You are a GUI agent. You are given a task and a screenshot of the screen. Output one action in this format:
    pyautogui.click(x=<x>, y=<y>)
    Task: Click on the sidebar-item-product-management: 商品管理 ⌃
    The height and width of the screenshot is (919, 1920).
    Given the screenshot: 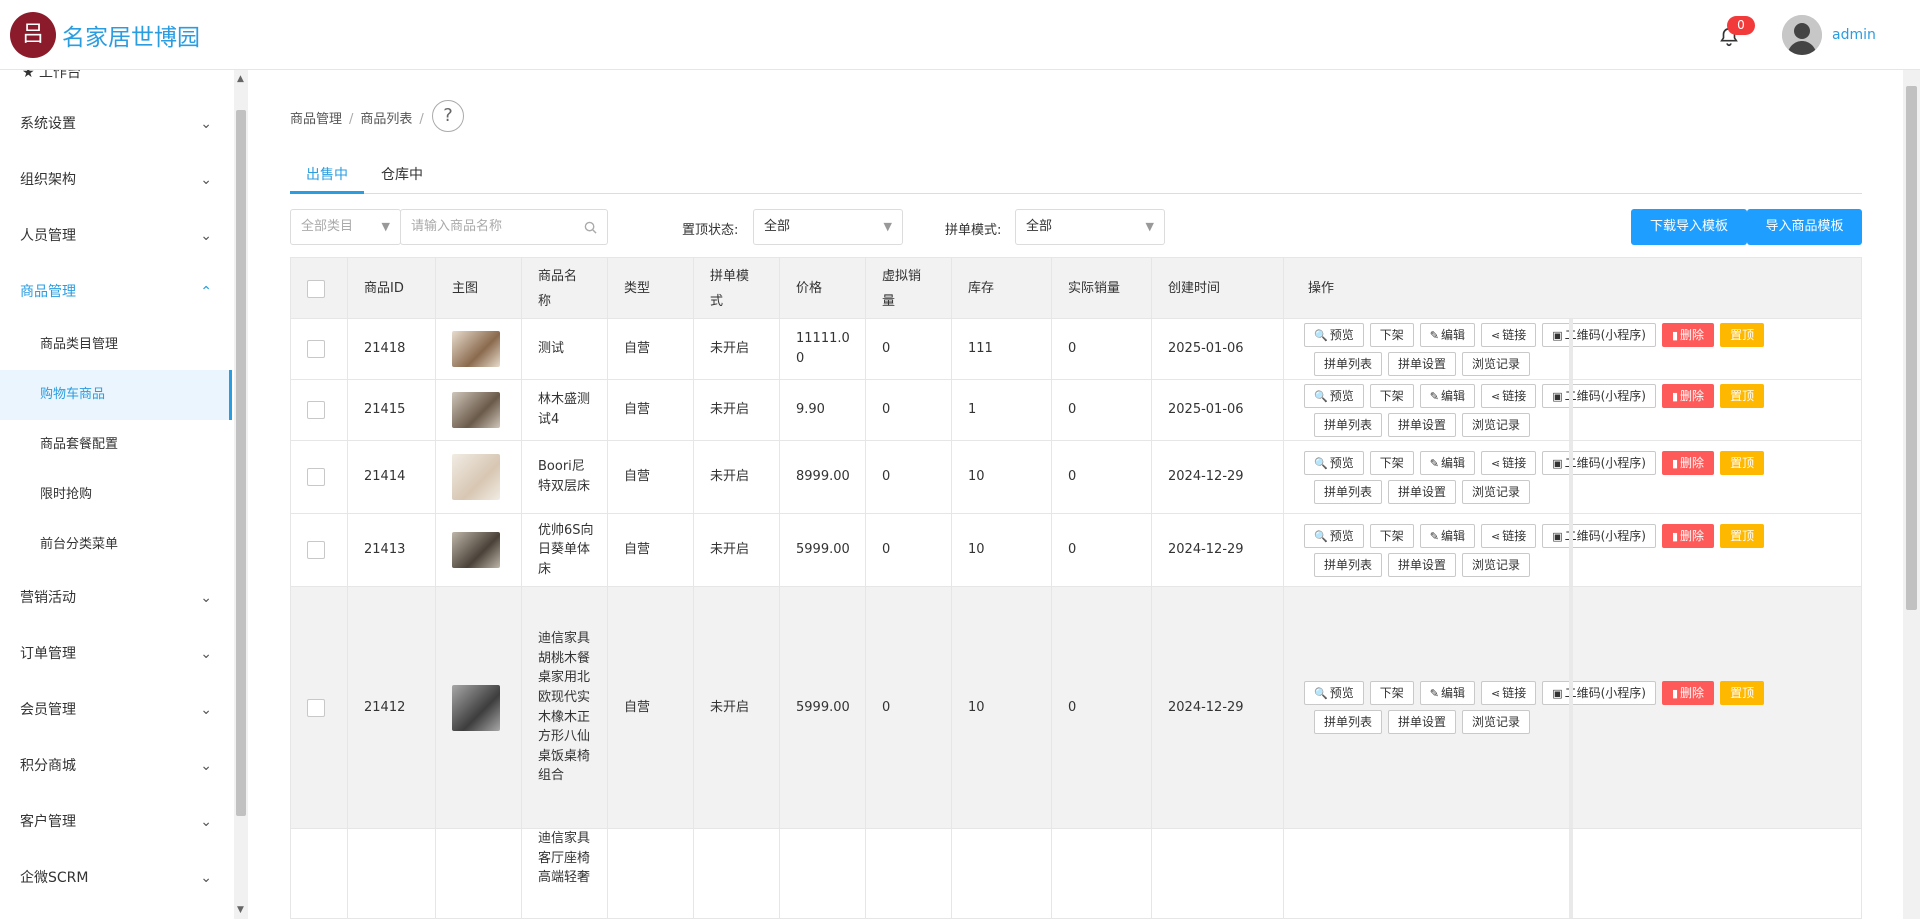 What is the action you would take?
    pyautogui.click(x=116, y=292)
    